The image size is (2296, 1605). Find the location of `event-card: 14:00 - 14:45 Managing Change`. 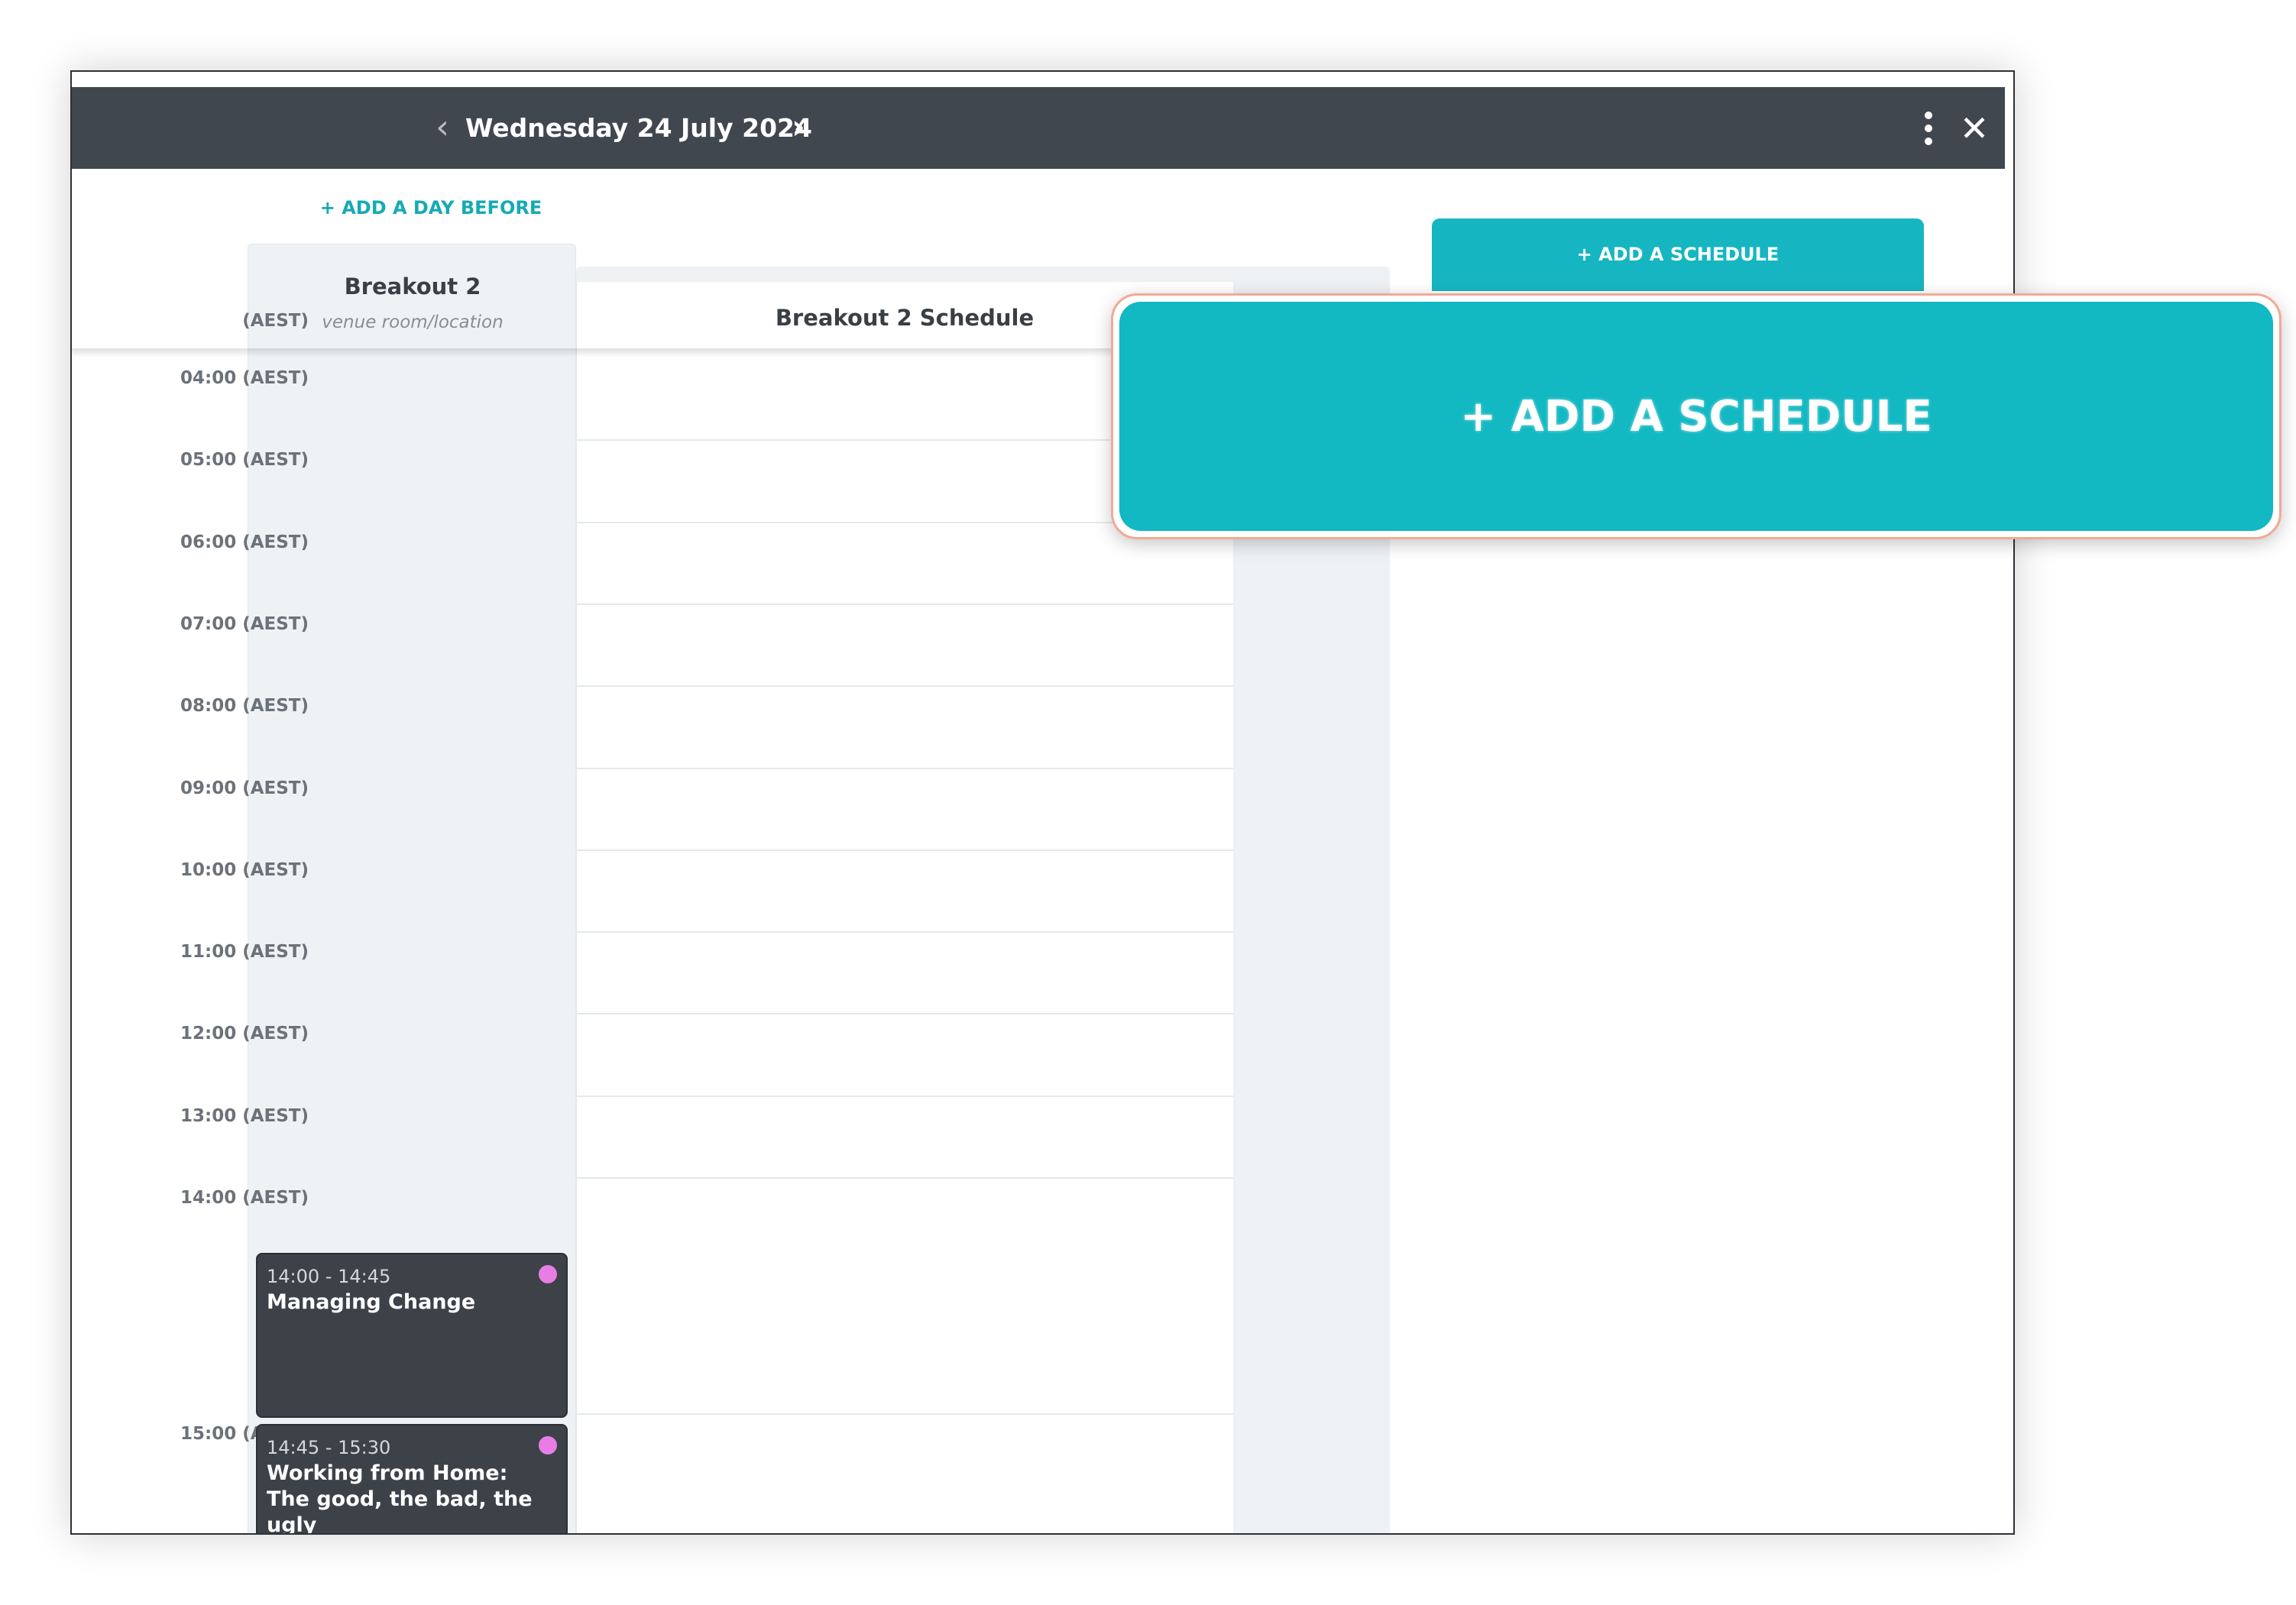

event-card: 14:00 - 14:45 Managing Change is located at coordinates (412, 1335).